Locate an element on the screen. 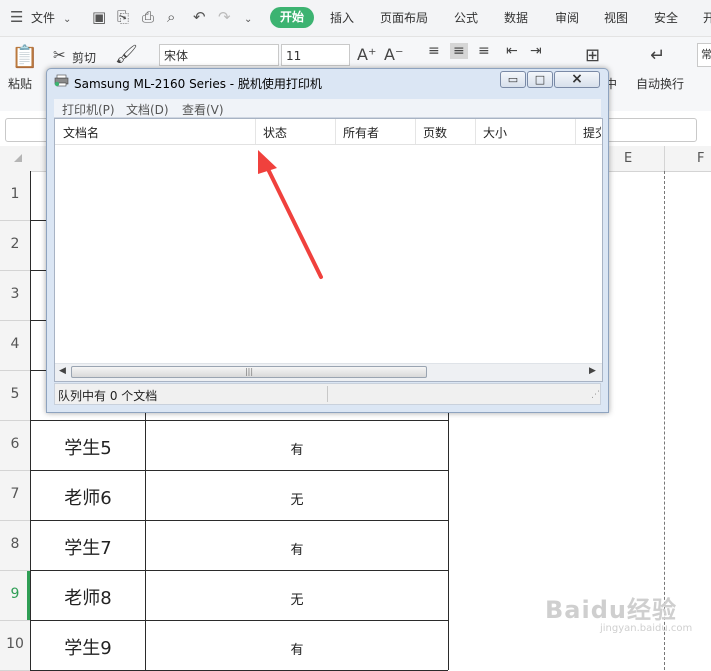 The height and width of the screenshot is (671, 711). watermark-url: jingyan.baidu.com is located at coordinates (646, 628).